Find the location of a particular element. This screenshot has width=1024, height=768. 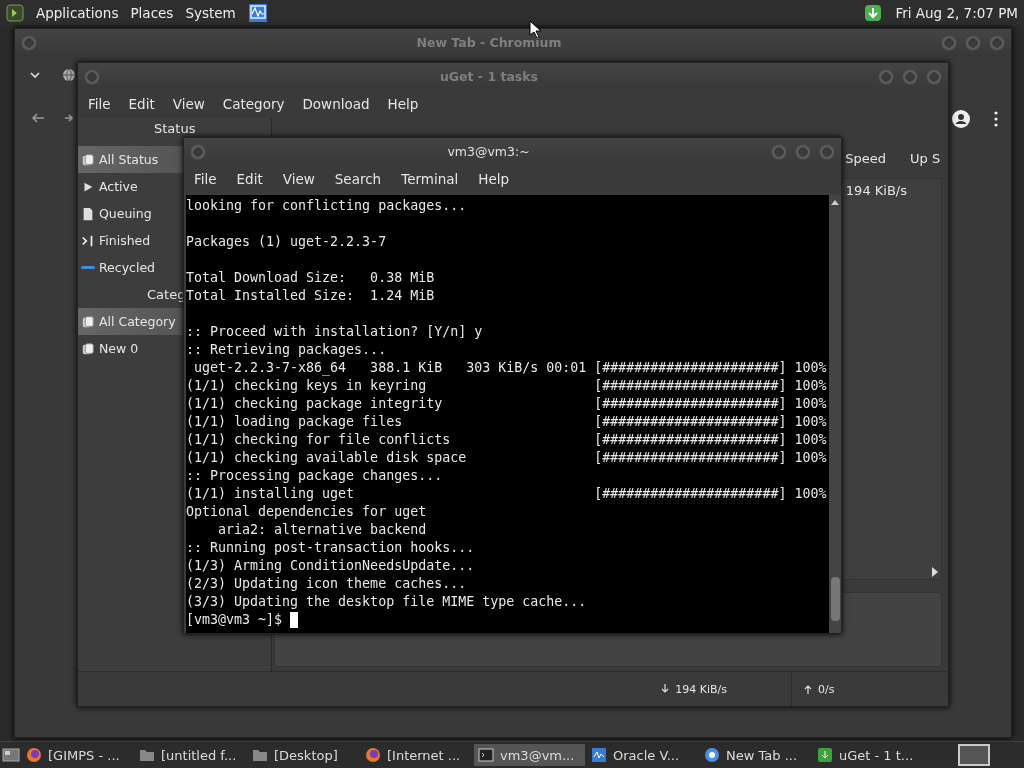

sidebar-item: Queuing is located at coordinates (130, 213).